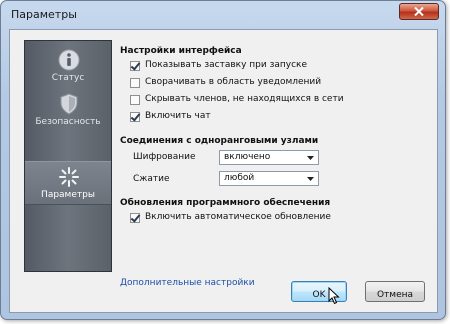 The image size is (450, 324). Describe the element at coordinates (68, 78) in the screenshot. I see `sidebar-item-label: Статус` at that location.